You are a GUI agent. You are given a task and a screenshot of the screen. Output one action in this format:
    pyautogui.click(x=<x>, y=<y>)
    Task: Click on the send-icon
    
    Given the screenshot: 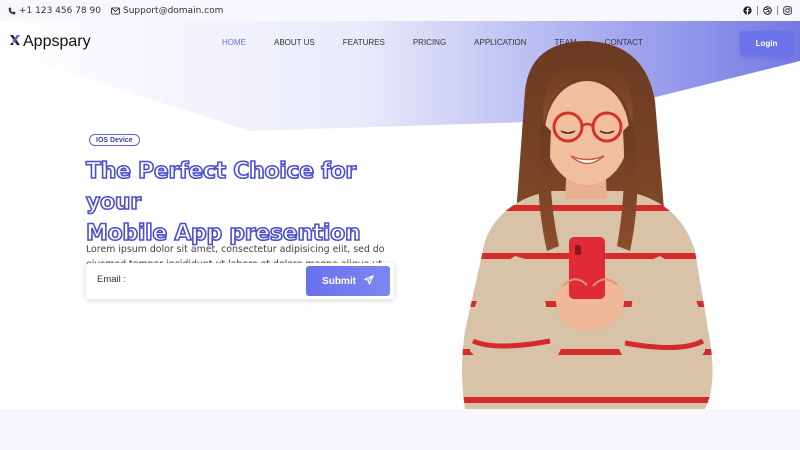 What is the action you would take?
    pyautogui.click(x=369, y=281)
    